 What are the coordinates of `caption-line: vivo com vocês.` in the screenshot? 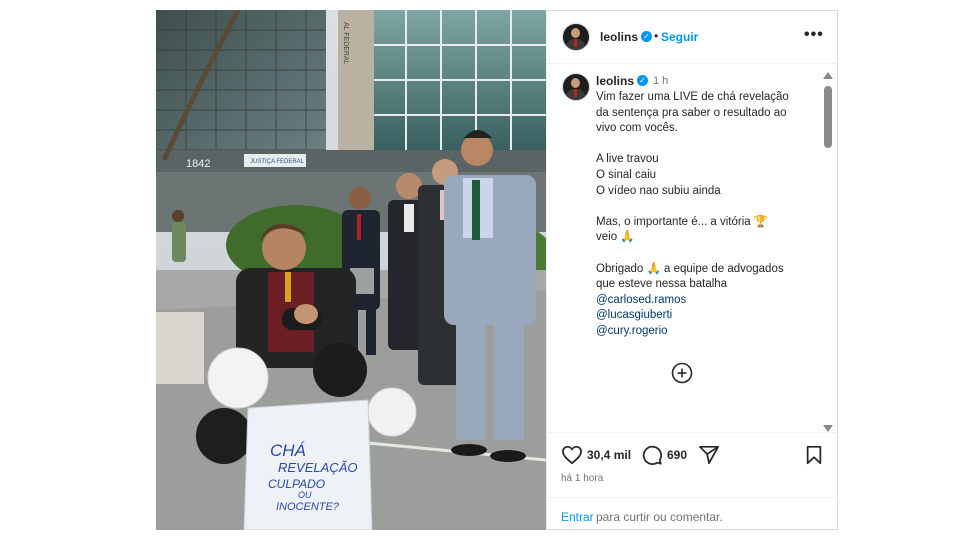 It's located at (637, 128).